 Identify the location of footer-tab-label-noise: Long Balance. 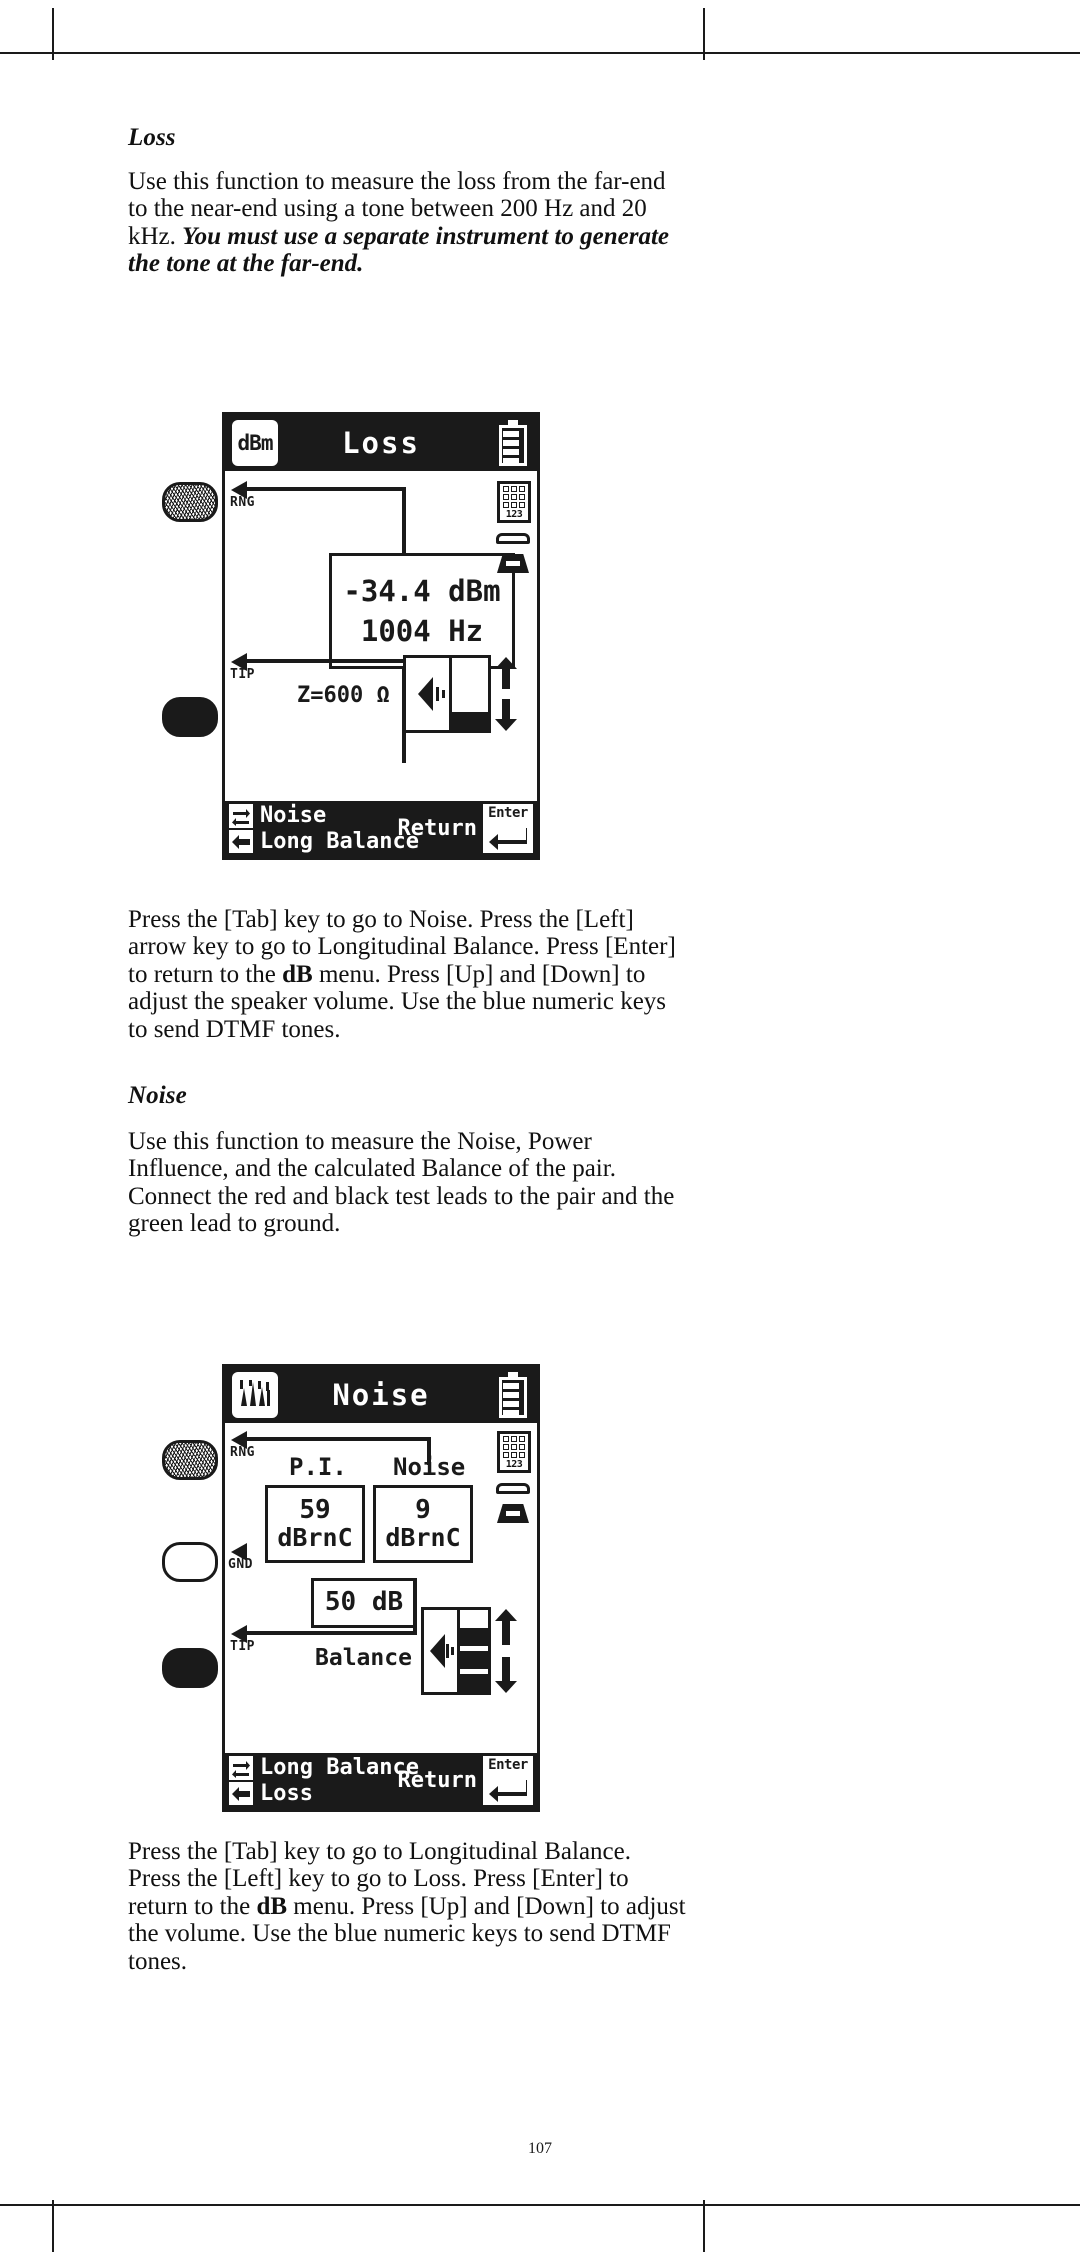
(339, 1767).